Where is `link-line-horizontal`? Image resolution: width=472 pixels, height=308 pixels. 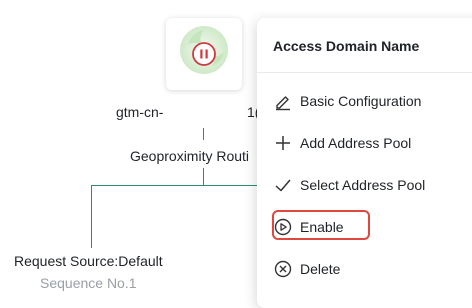 link-line-horizontal is located at coordinates (174, 185).